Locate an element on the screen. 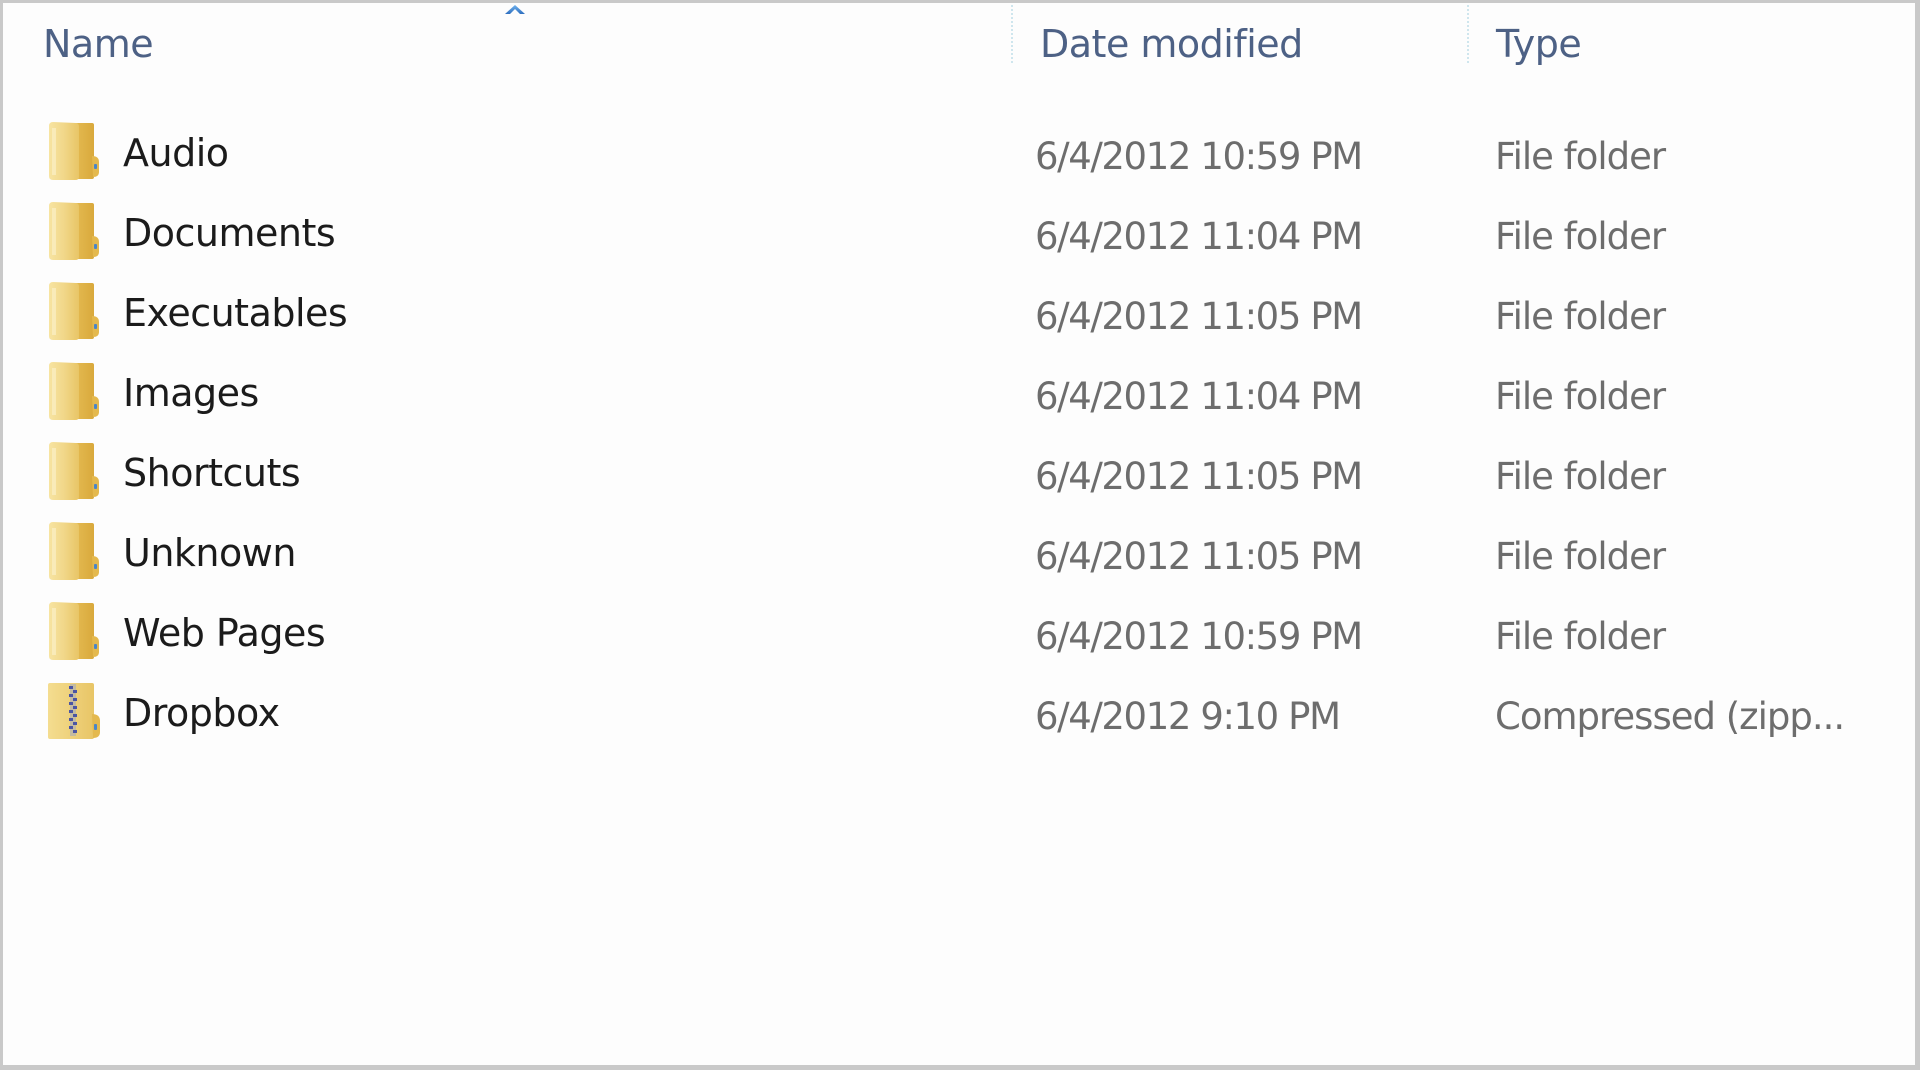 Image resolution: width=1920 pixels, height=1070 pixels. sort-ascending-icon is located at coordinates (515, 9).